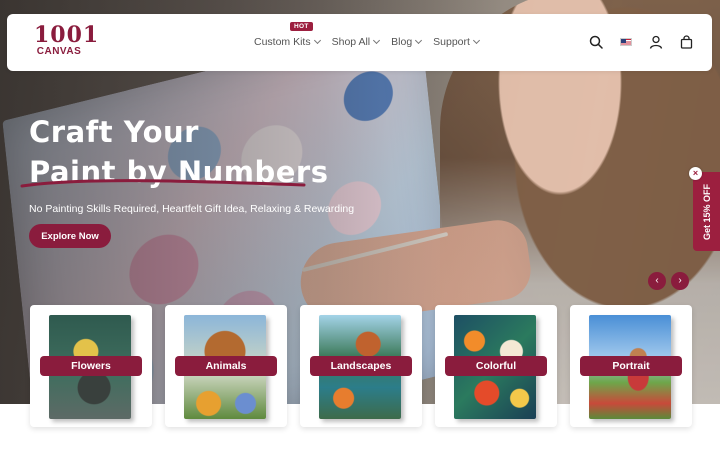 The height and width of the screenshot is (458, 720). Describe the element at coordinates (656, 42) in the screenshot. I see `user-icon` at that location.